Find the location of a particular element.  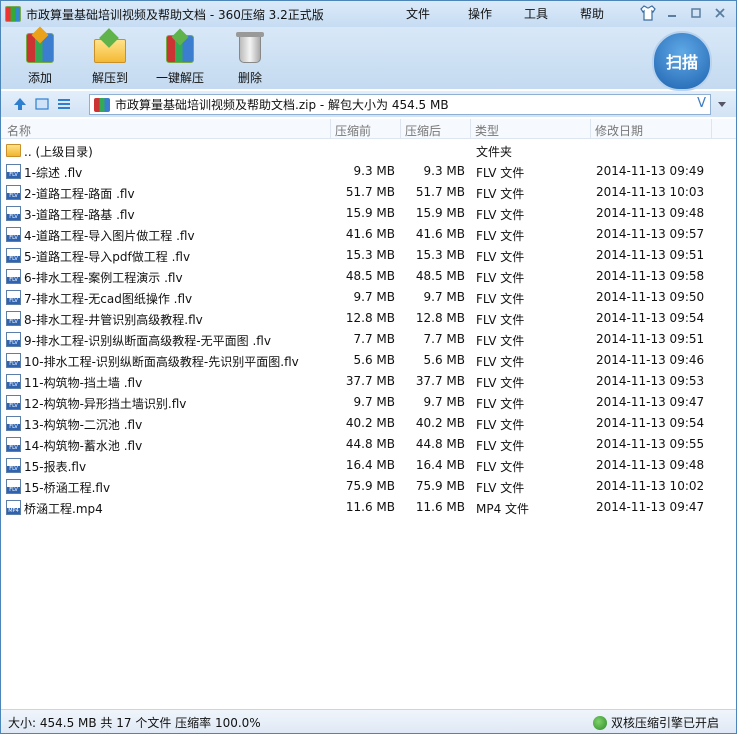

file-row: .. (上级目录) 文件夹 is located at coordinates (368, 150).